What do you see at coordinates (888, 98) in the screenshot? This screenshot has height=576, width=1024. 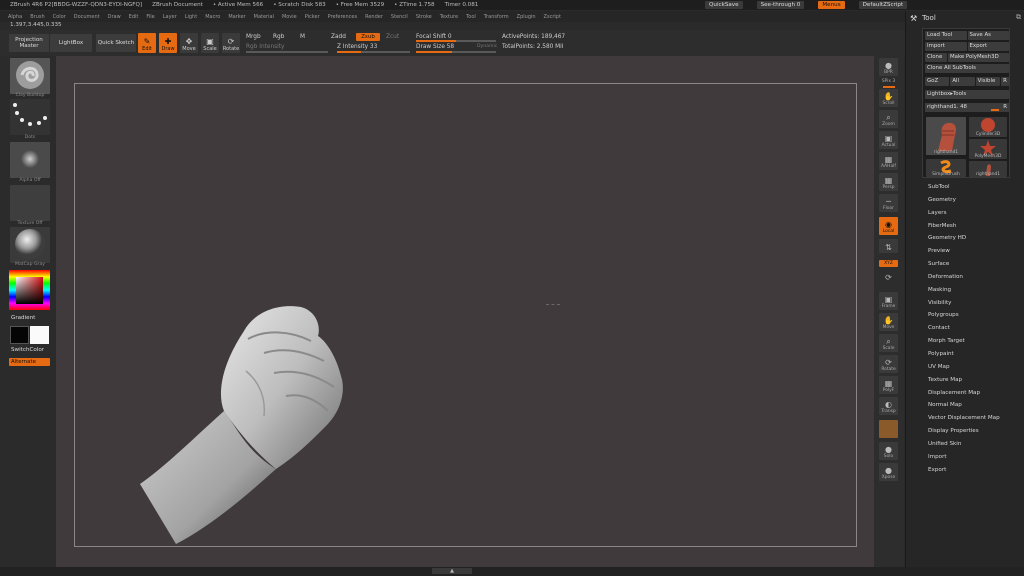 I see `scroll-button: ✋ Scroll` at bounding box center [888, 98].